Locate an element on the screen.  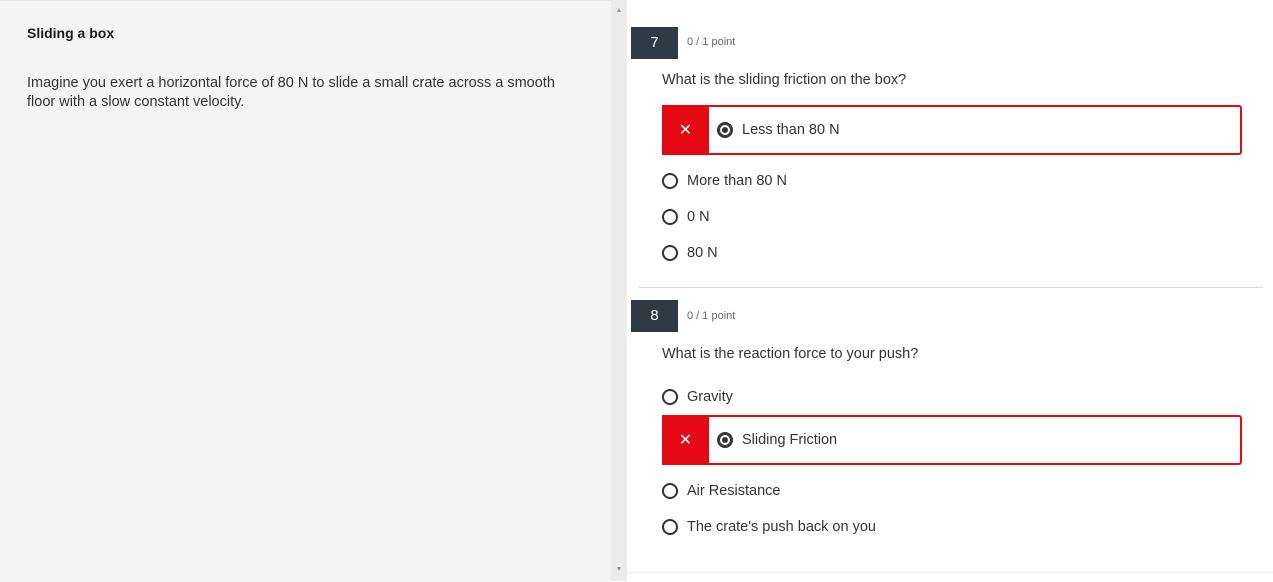
answer-option-label: The crate's push back on you is located at coordinates (781, 527).